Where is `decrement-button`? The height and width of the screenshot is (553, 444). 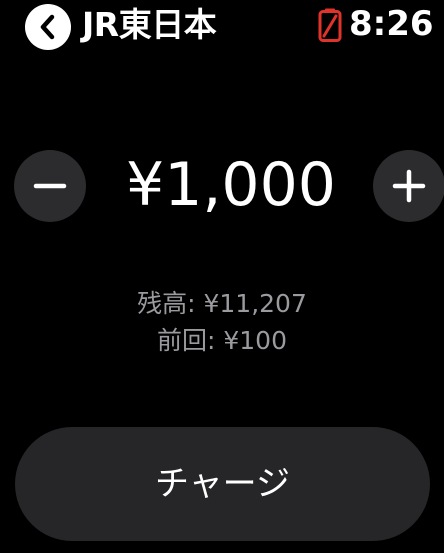 decrement-button is located at coordinates (50, 186).